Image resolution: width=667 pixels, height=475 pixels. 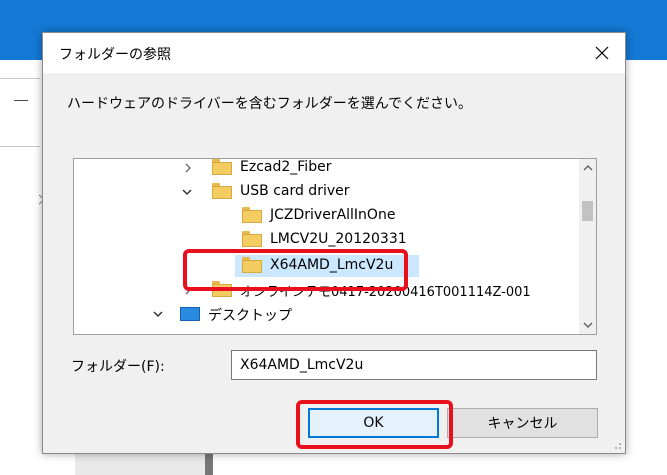 I want to click on tree-item: USB card driver, so click(x=324, y=193).